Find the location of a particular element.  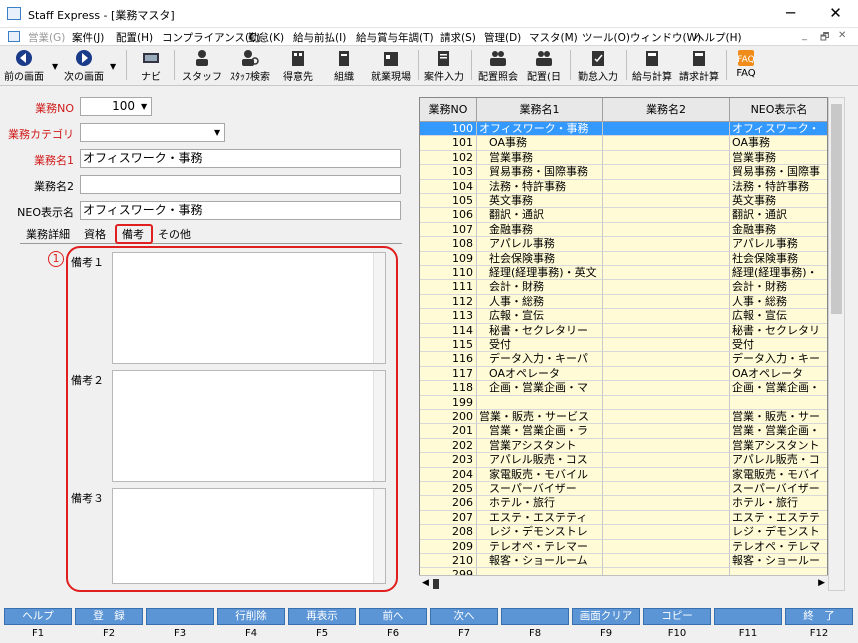

table-cell: データ入力・キーパ is located at coordinates (540, 359).